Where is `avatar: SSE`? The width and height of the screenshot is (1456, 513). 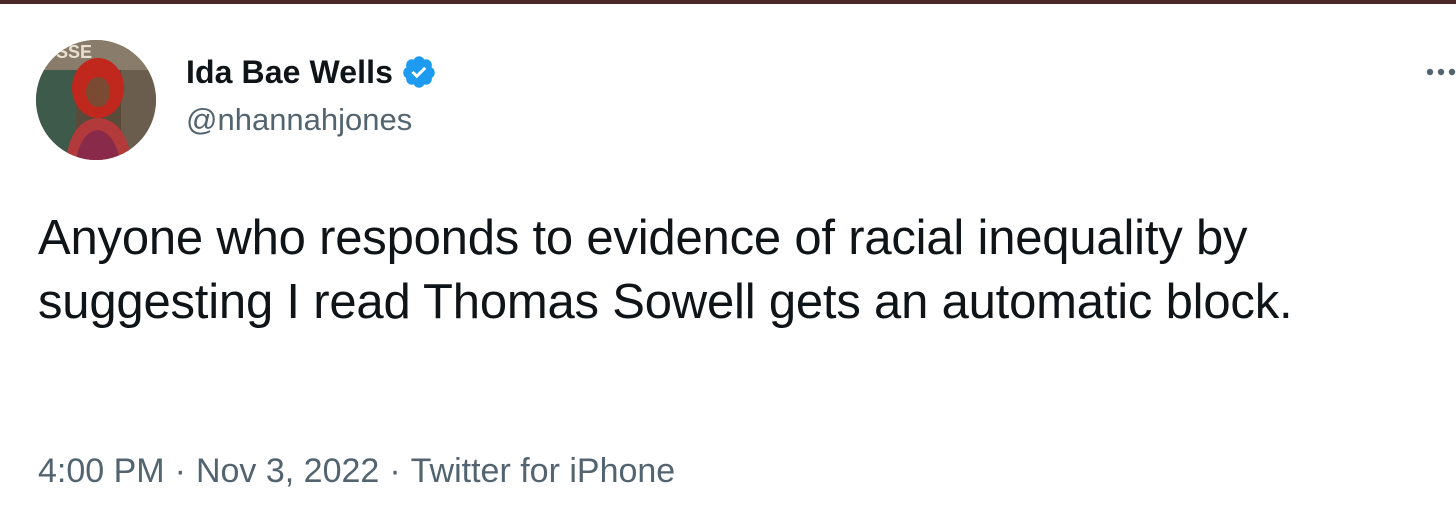 avatar: SSE is located at coordinates (96, 100).